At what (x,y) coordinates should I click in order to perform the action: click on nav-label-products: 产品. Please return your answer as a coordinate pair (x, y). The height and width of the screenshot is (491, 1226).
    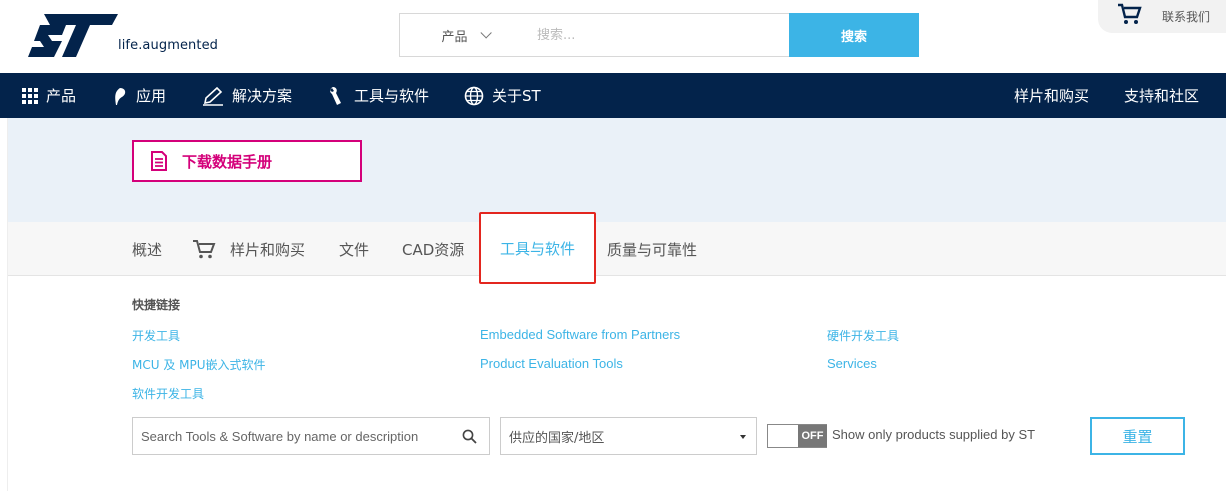
    Looking at the image, I should click on (61, 96).